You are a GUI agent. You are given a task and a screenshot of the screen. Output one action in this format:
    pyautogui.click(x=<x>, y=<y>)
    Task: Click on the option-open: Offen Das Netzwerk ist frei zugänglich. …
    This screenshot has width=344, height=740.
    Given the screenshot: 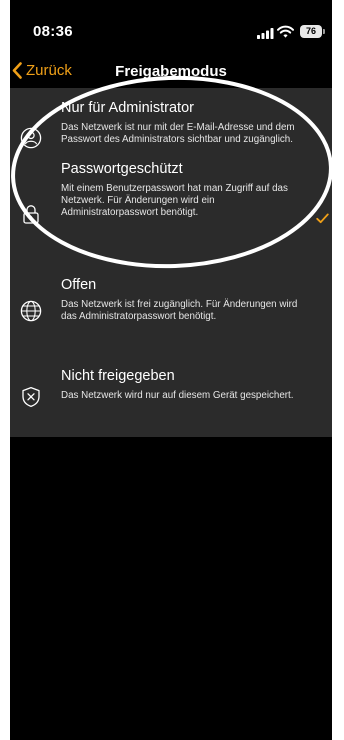 What is the action you would take?
    pyautogui.click(x=171, y=307)
    